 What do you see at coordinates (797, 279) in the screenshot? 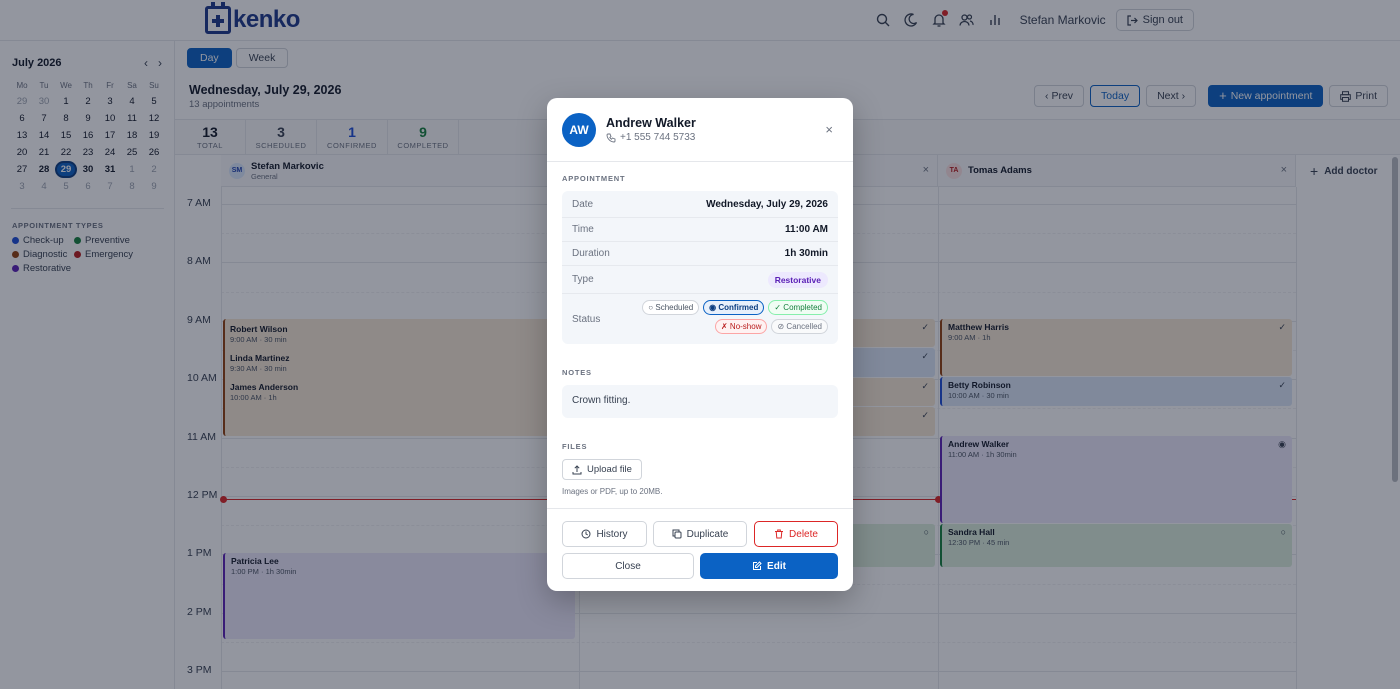
I see `type-badge: Restorative` at bounding box center [797, 279].